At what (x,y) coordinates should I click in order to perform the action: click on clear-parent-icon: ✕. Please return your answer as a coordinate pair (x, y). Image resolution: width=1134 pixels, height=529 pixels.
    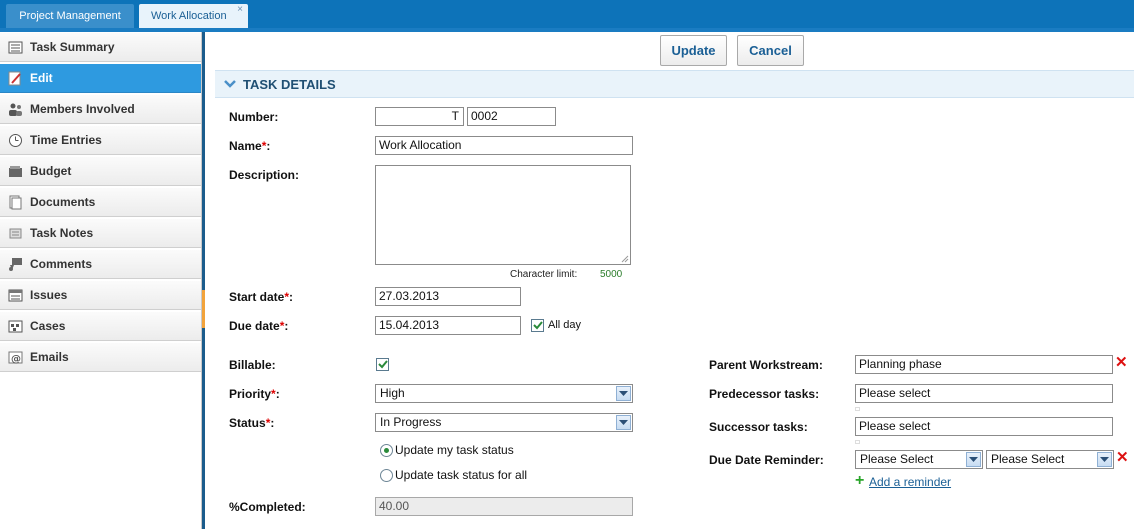
    Looking at the image, I should click on (1121, 362).